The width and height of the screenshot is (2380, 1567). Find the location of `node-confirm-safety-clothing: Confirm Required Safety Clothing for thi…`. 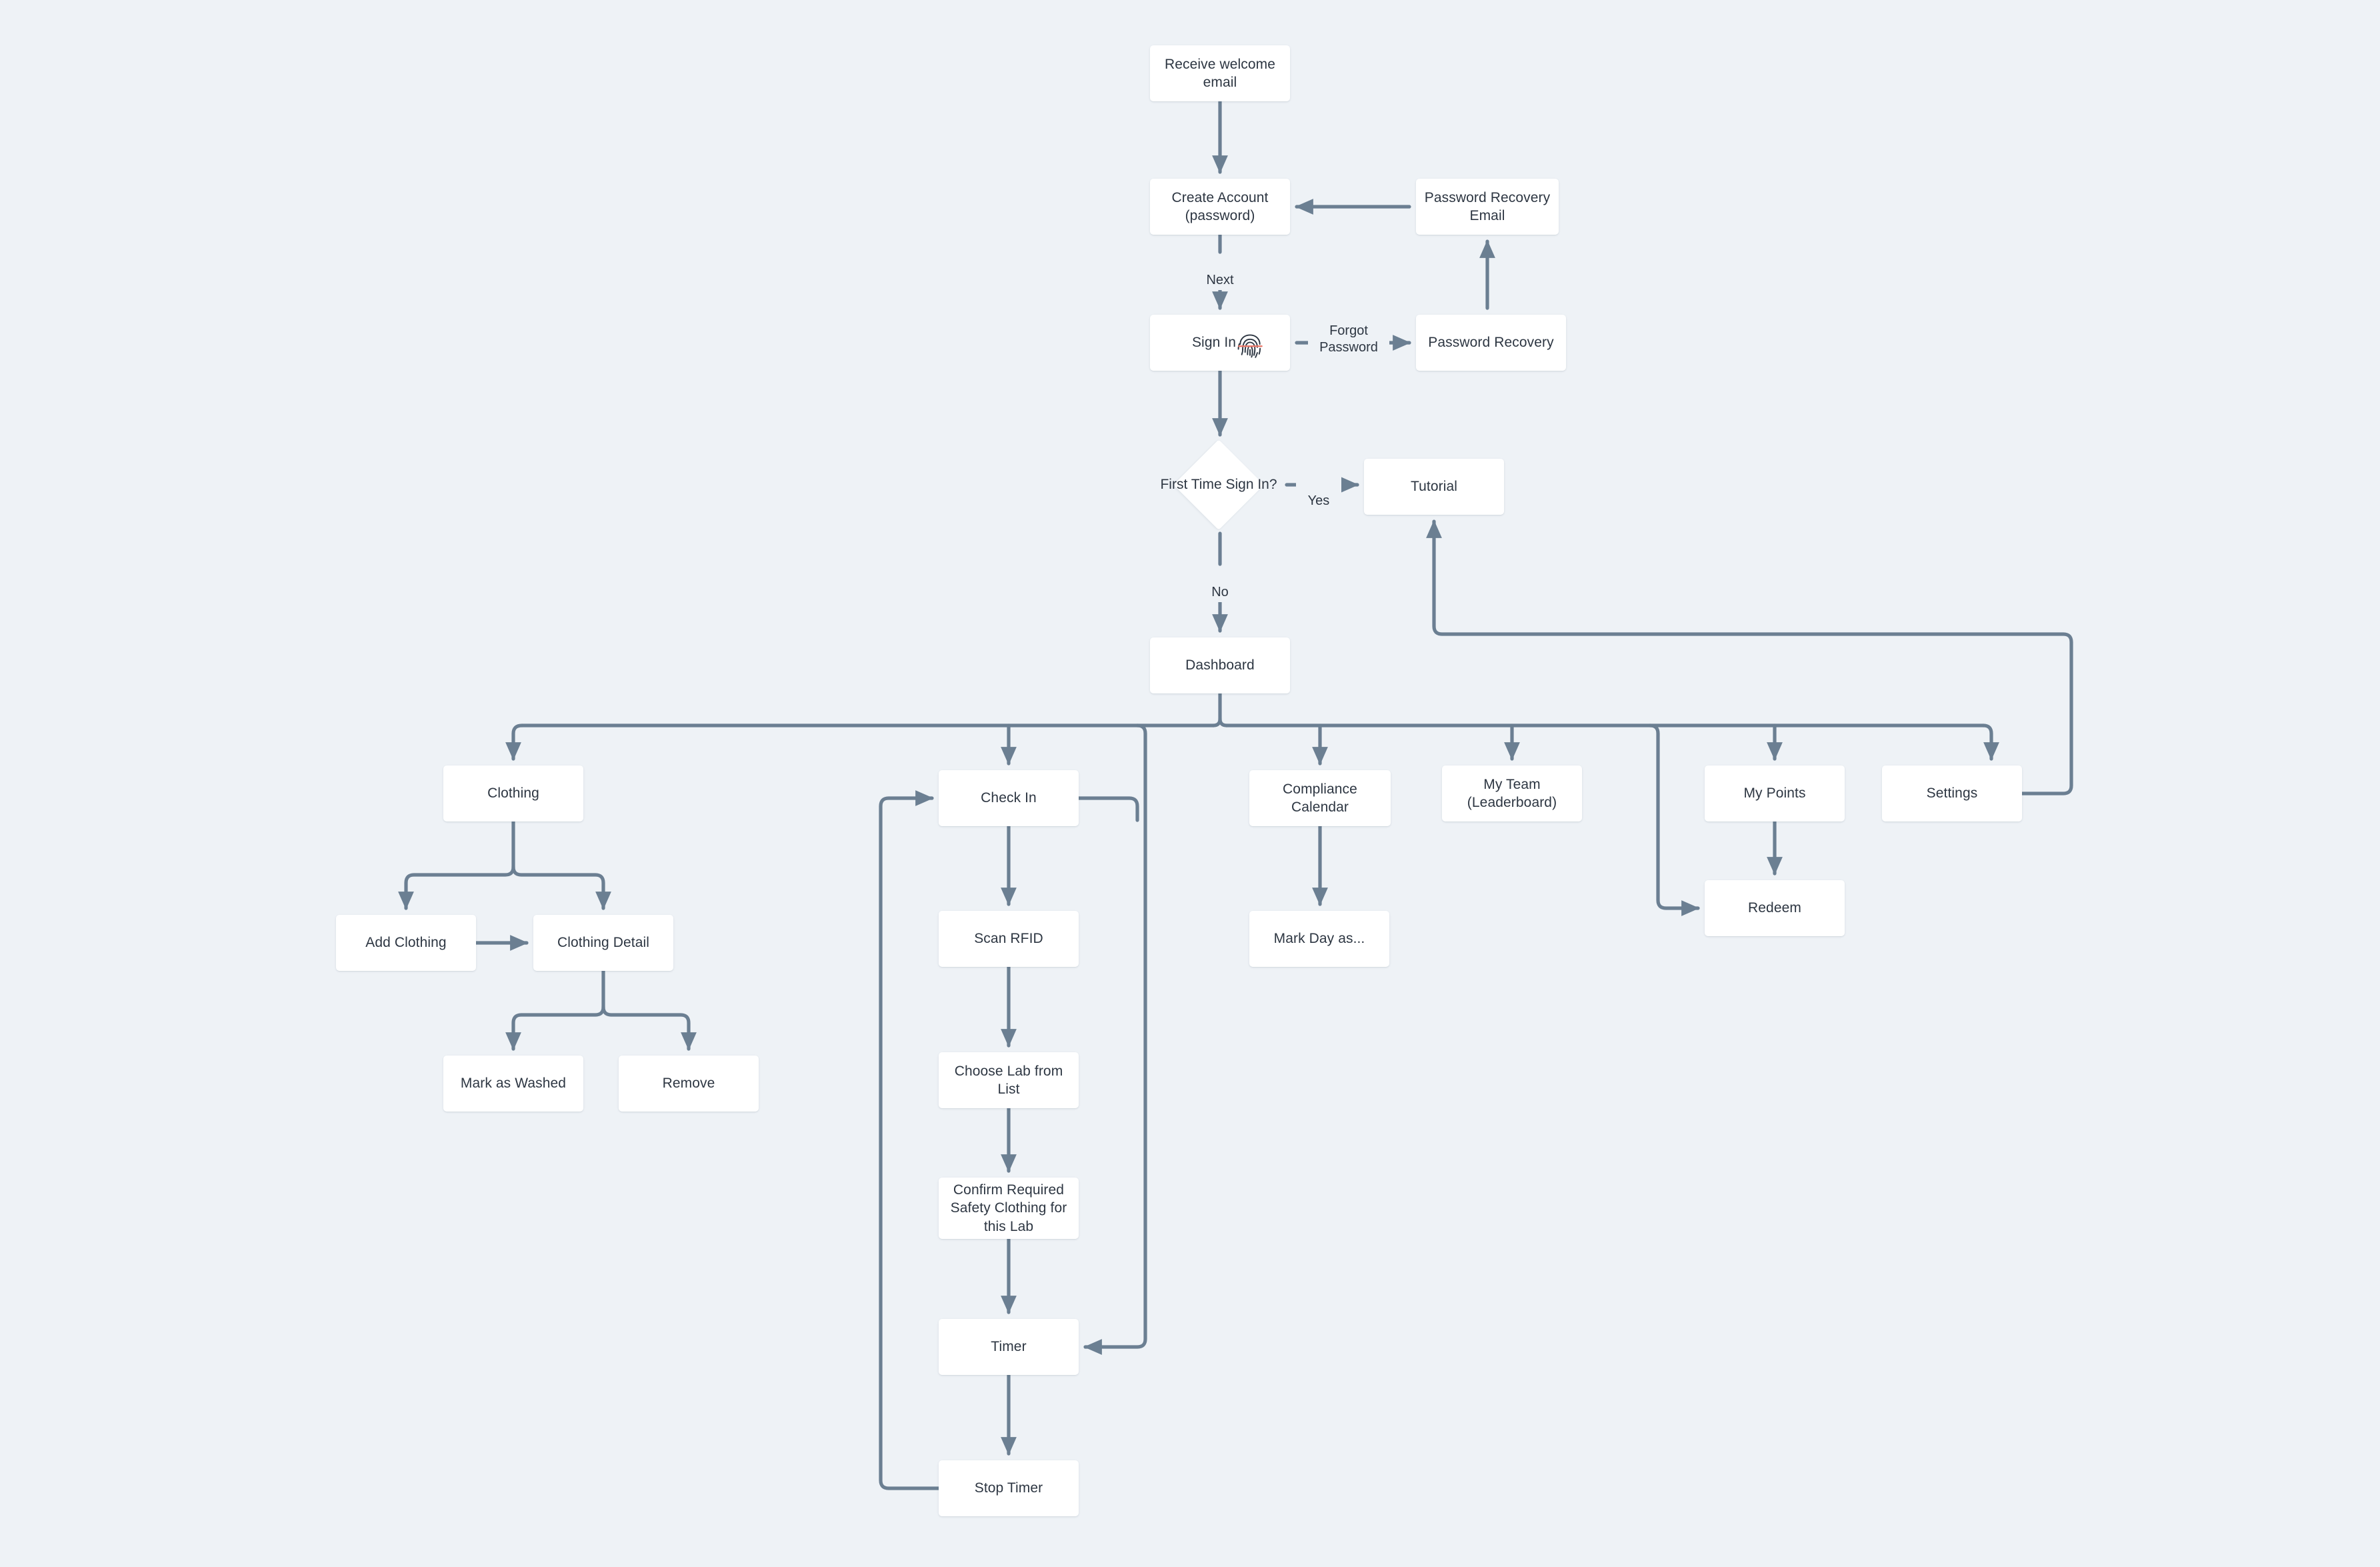

node-confirm-safety-clothing: Confirm Required Safety Clothing for thi… is located at coordinates (1009, 1208).